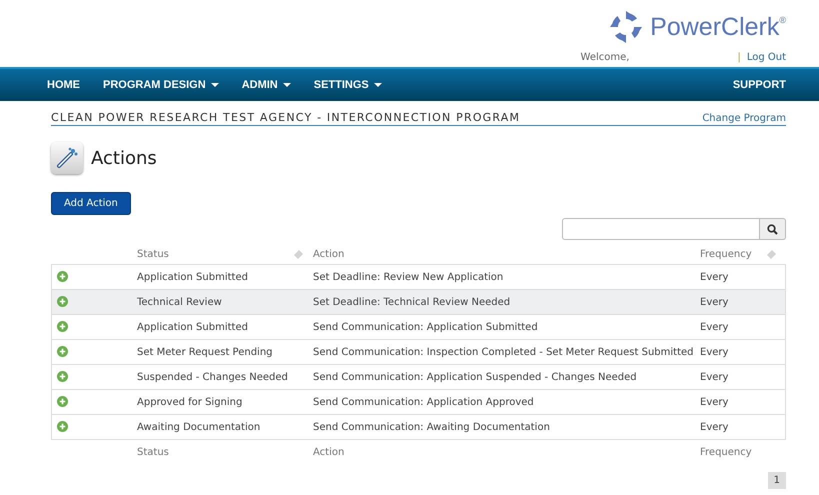  I want to click on page-button: 1, so click(777, 480).